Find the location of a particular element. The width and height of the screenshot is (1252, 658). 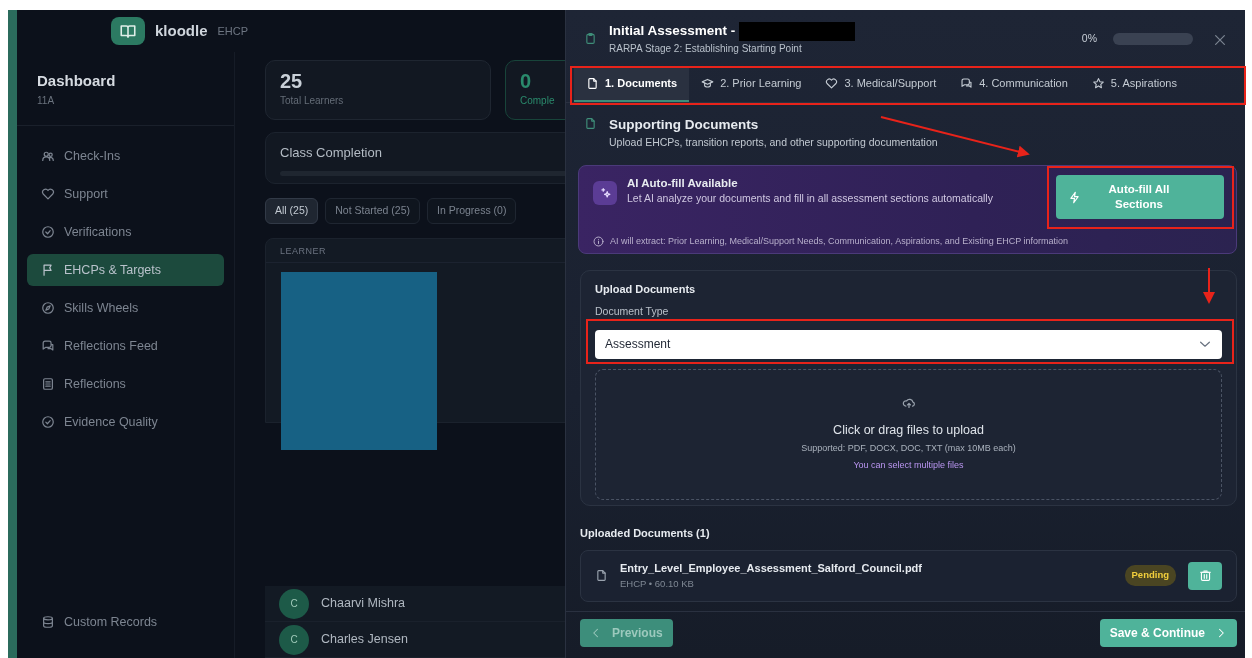

sidebar-item: Support is located at coordinates (125, 194).